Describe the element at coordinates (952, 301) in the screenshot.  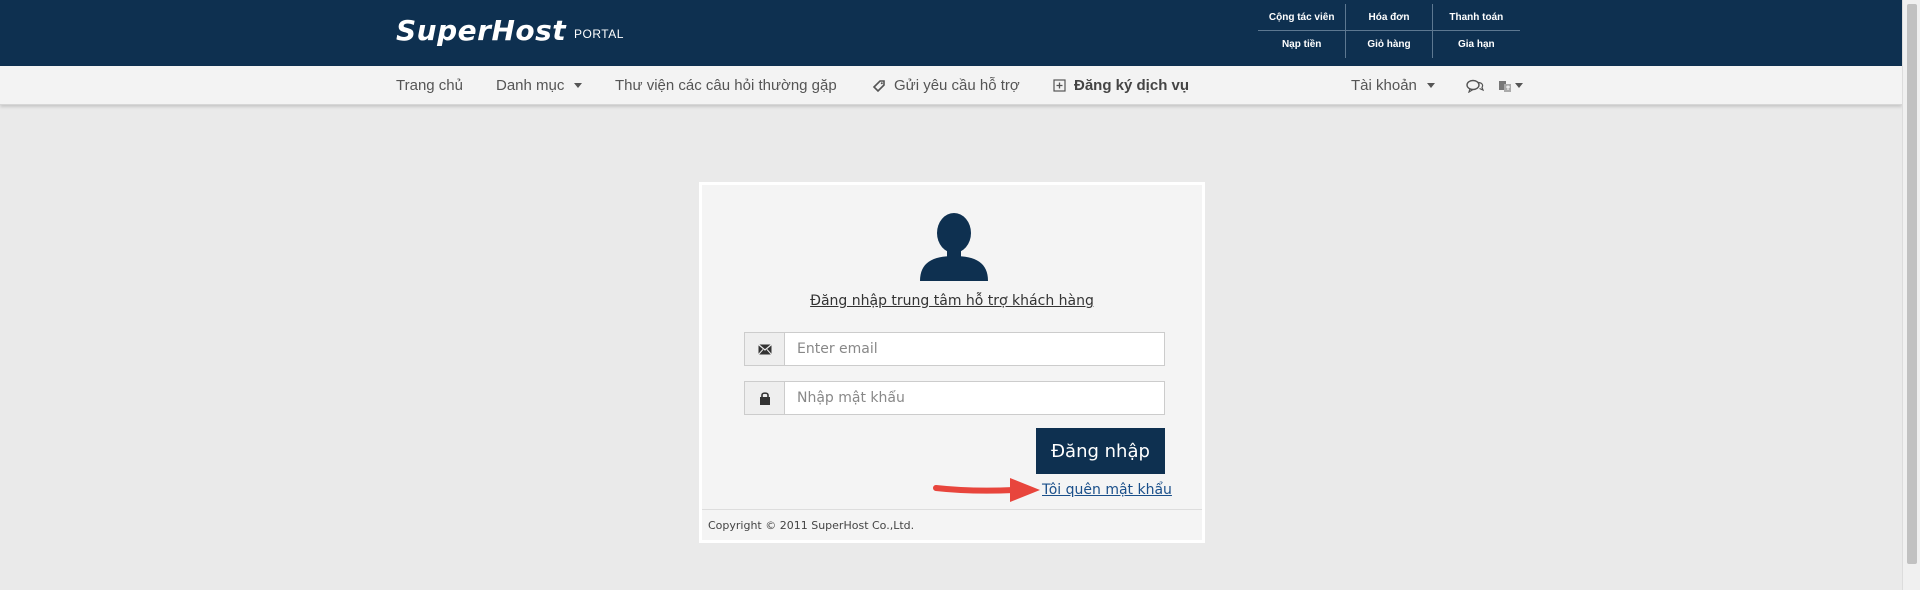
I see `login-title-link: Đăng nhập trung tâm hỗ trợ khách hàng` at that location.